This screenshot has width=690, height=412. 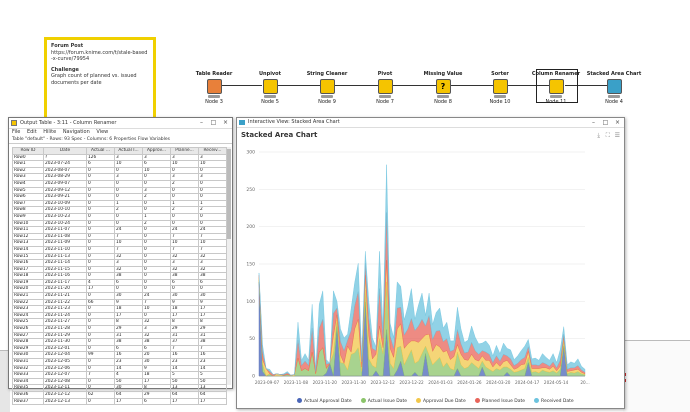 What do you see at coordinates (28, 269) in the screenshot?
I see `row-id-cell: Row17` at bounding box center [28, 269].